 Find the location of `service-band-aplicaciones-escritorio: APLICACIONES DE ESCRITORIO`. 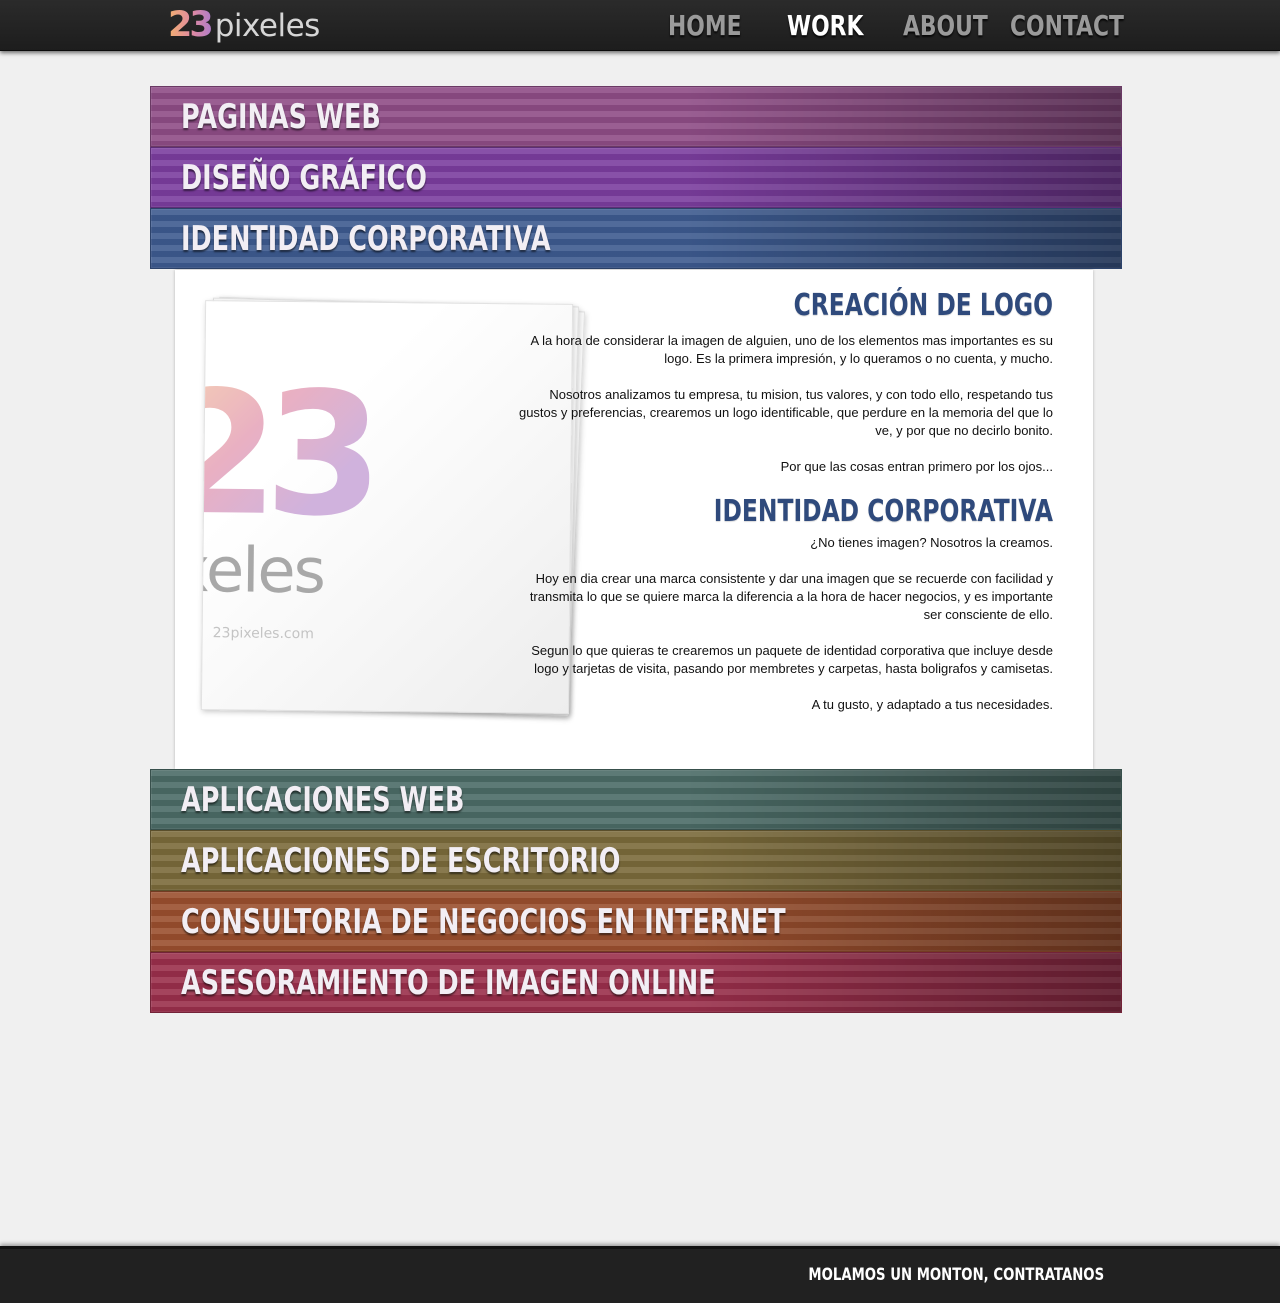

service-band-aplicaciones-escritorio: APLICACIONES DE ESCRITORIO is located at coordinates (636, 860).